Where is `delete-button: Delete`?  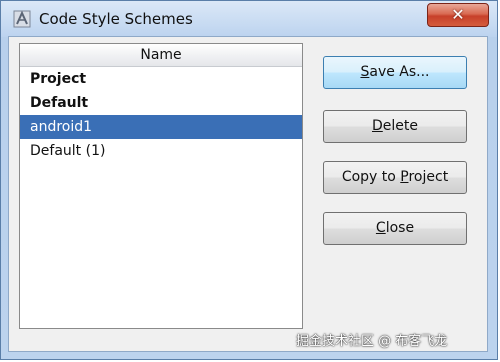 delete-button: Delete is located at coordinates (395, 126).